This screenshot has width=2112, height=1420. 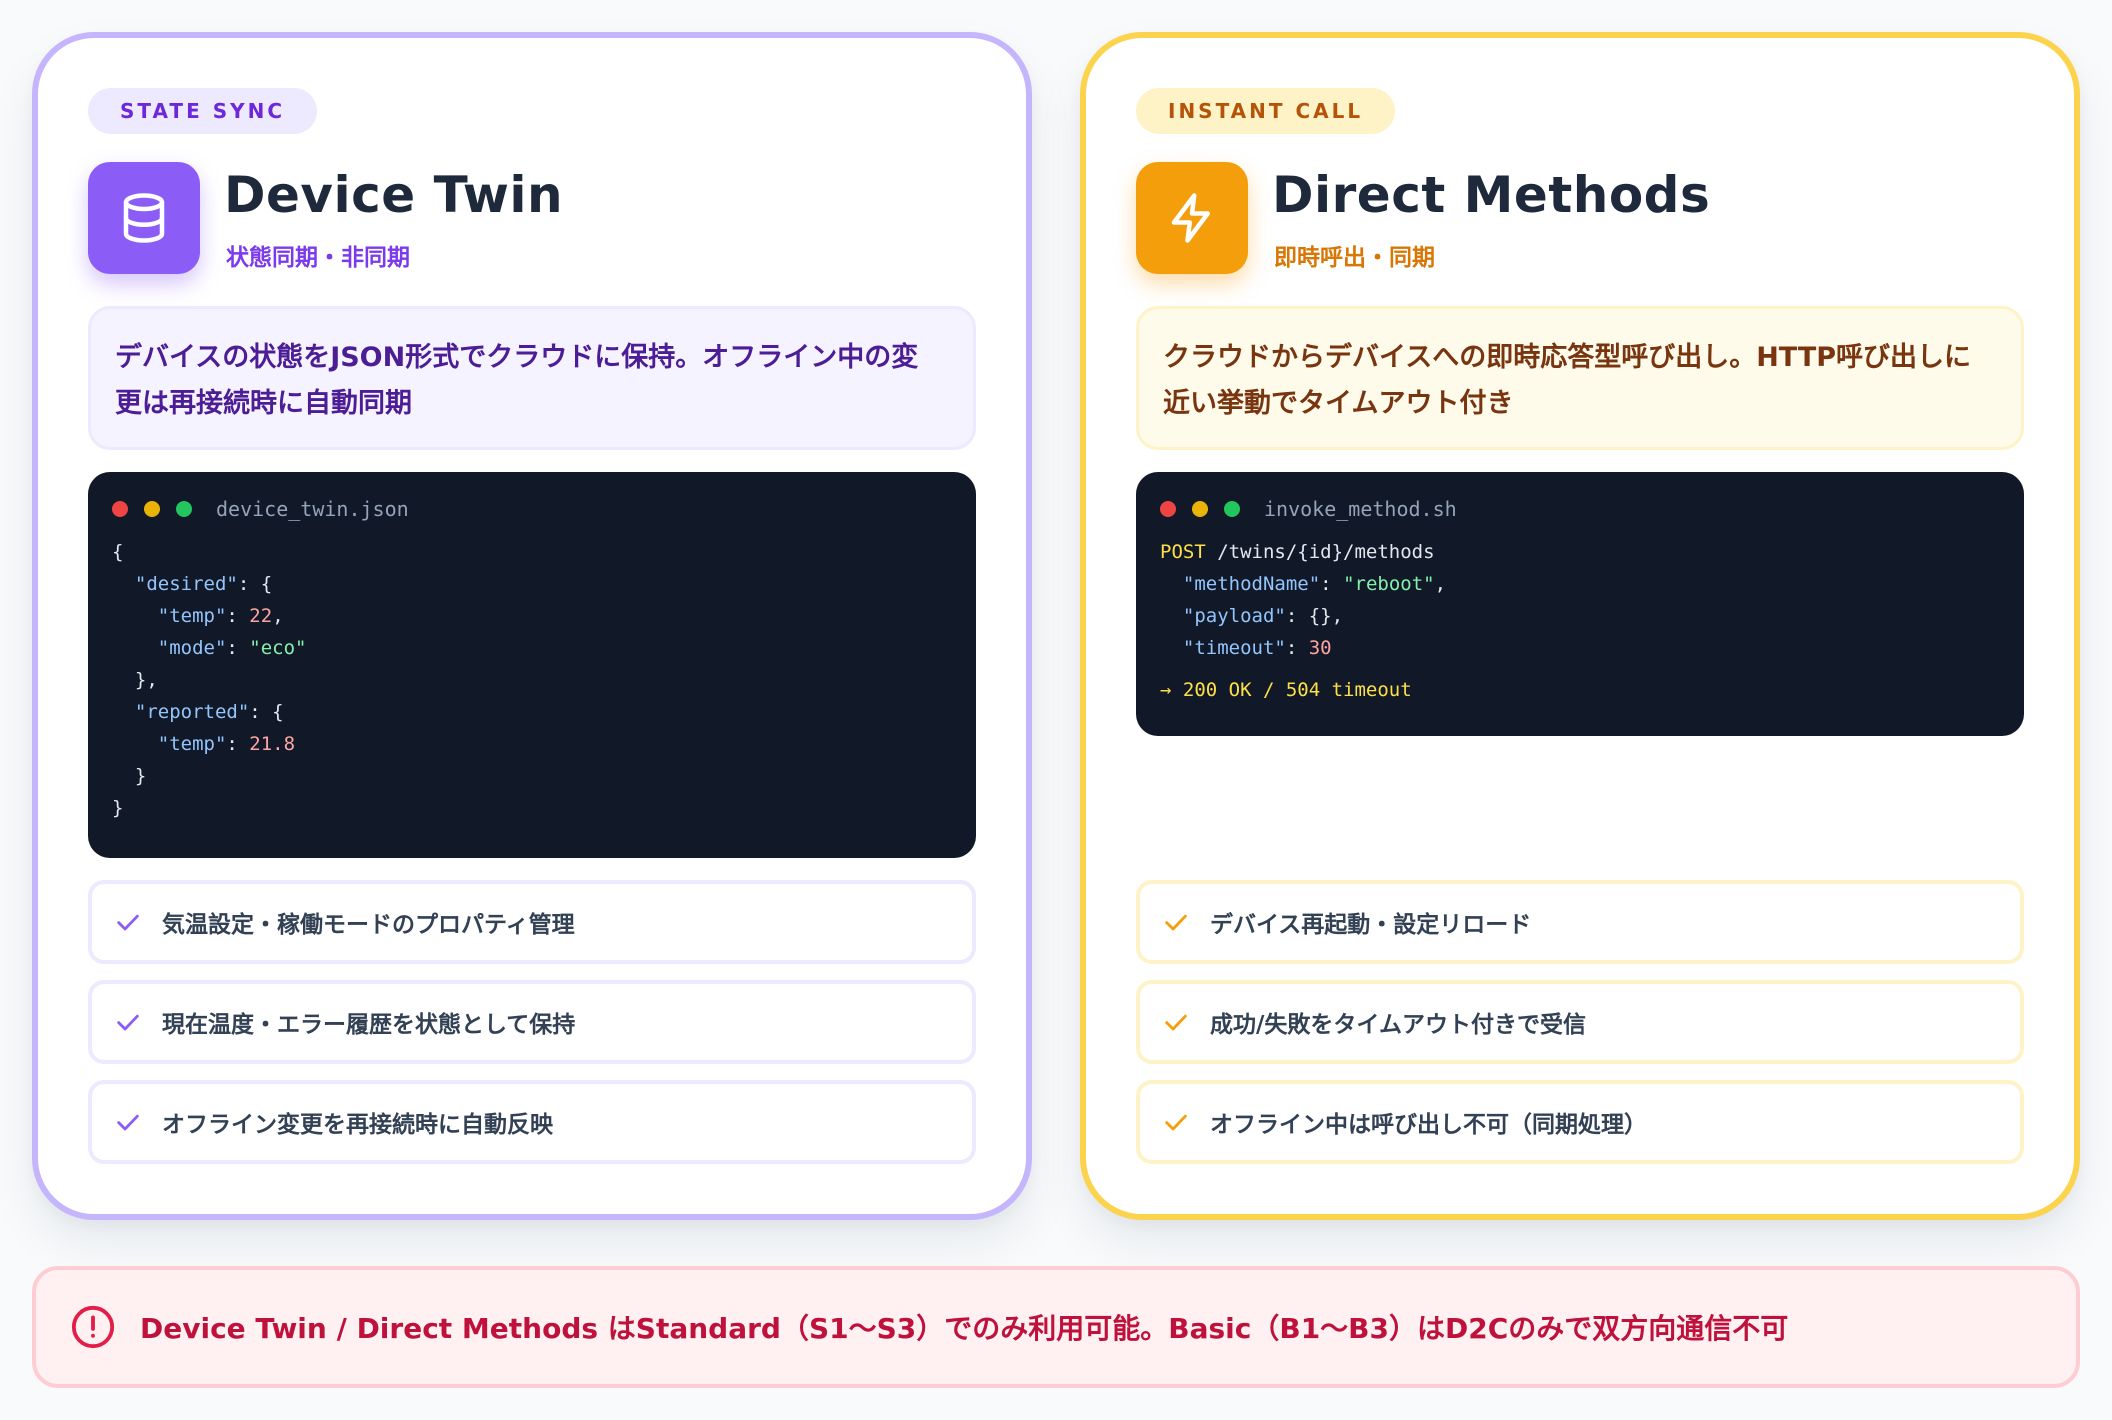 I want to click on description-line: 近い挙動でタイムアウト付き, so click(x=1338, y=403).